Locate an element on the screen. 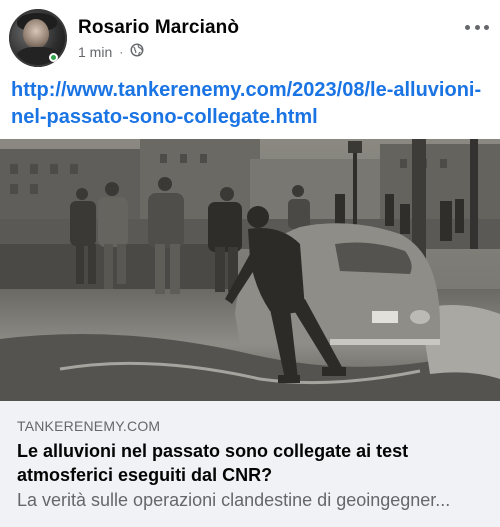 This screenshot has height=527, width=500. online-status-dot is located at coordinates (53, 57).